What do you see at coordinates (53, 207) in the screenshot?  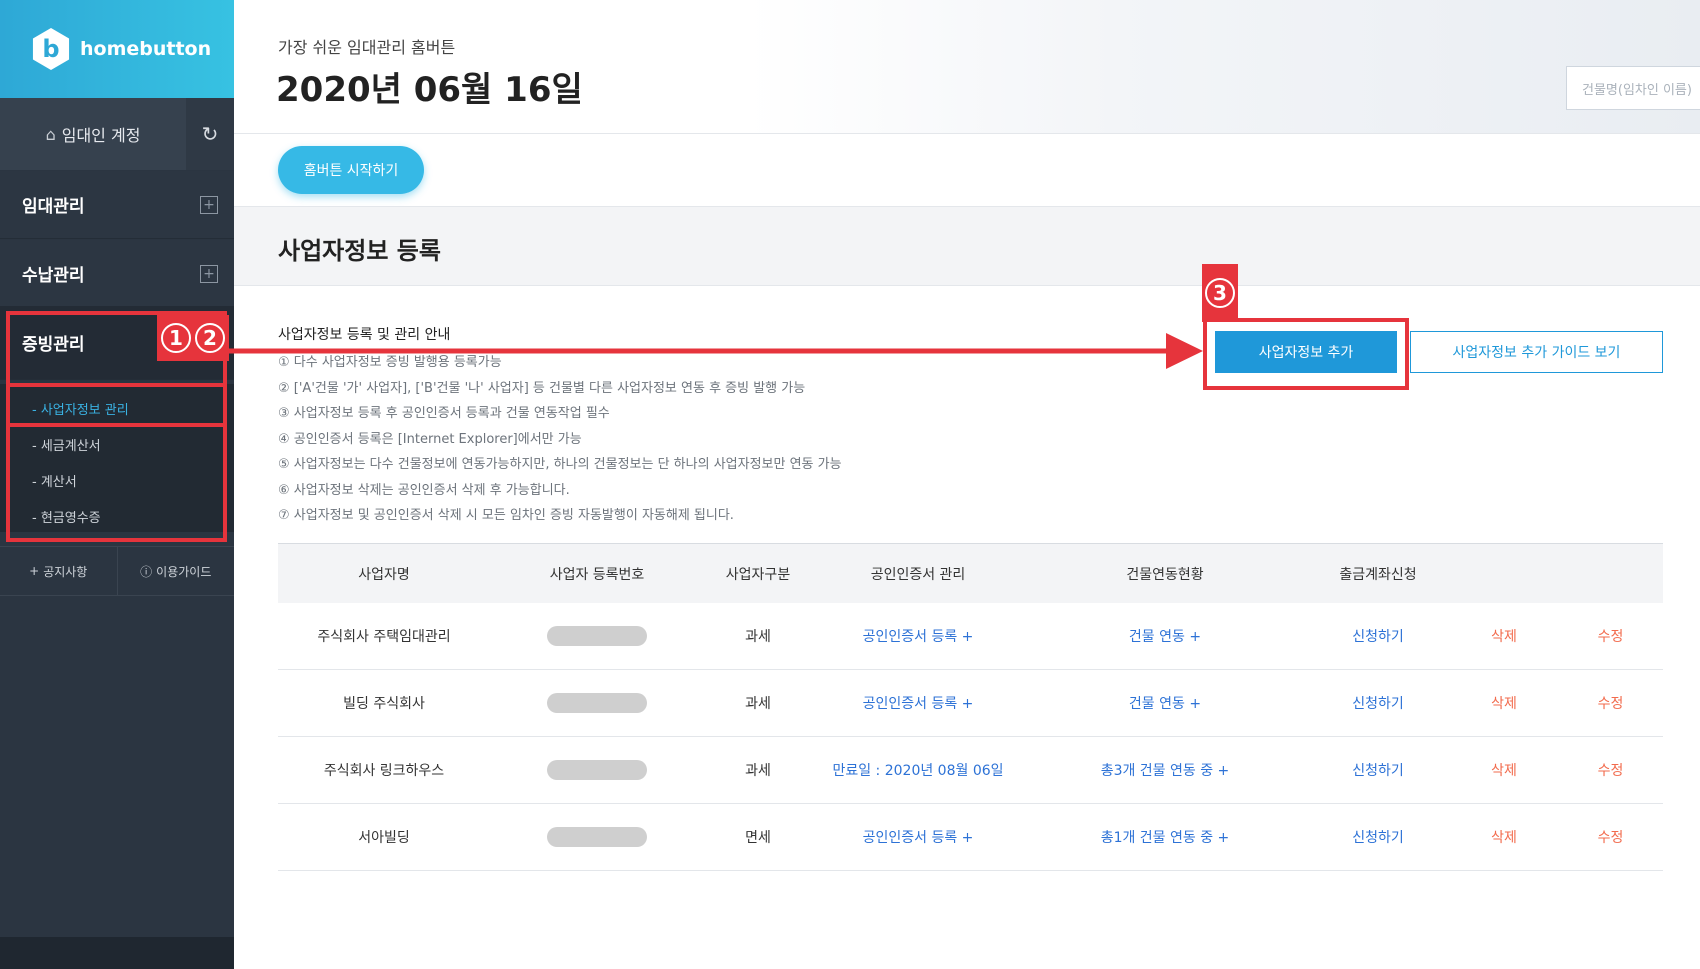 I see `sidebar-item-label: 임대관리` at bounding box center [53, 207].